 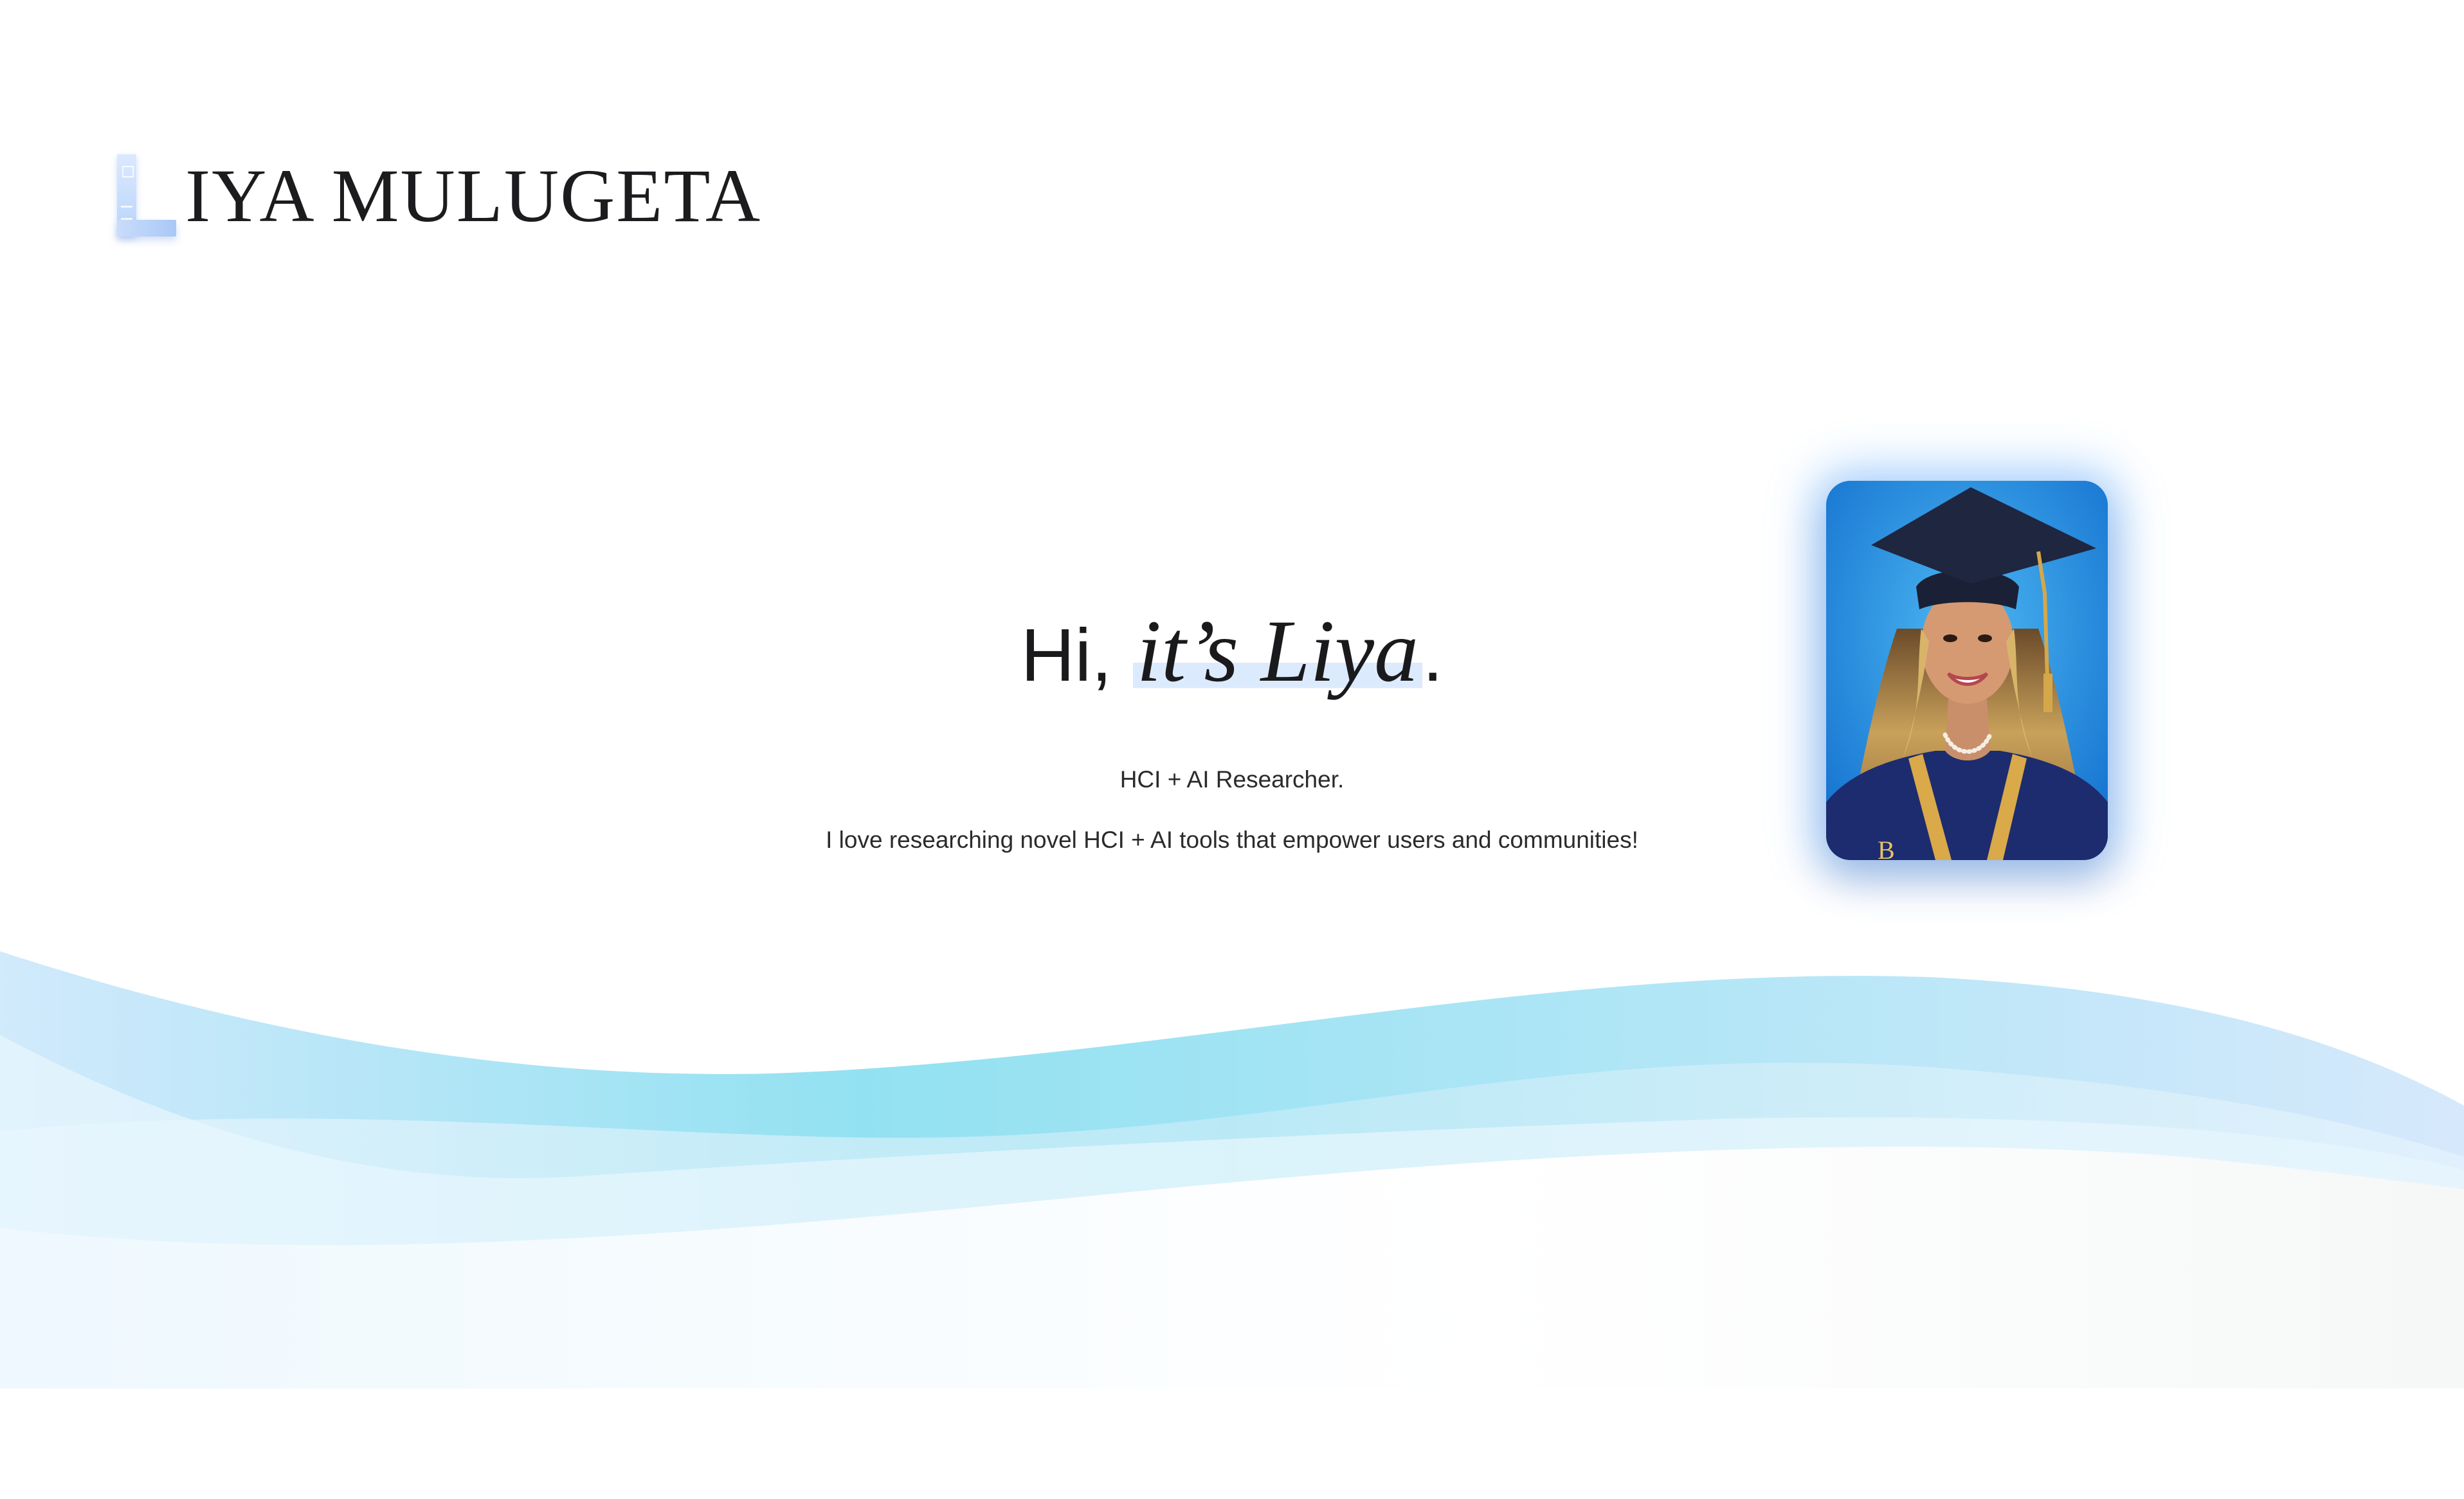 I want to click on logo-name: IYA MULUGETA, so click(x=473, y=196).